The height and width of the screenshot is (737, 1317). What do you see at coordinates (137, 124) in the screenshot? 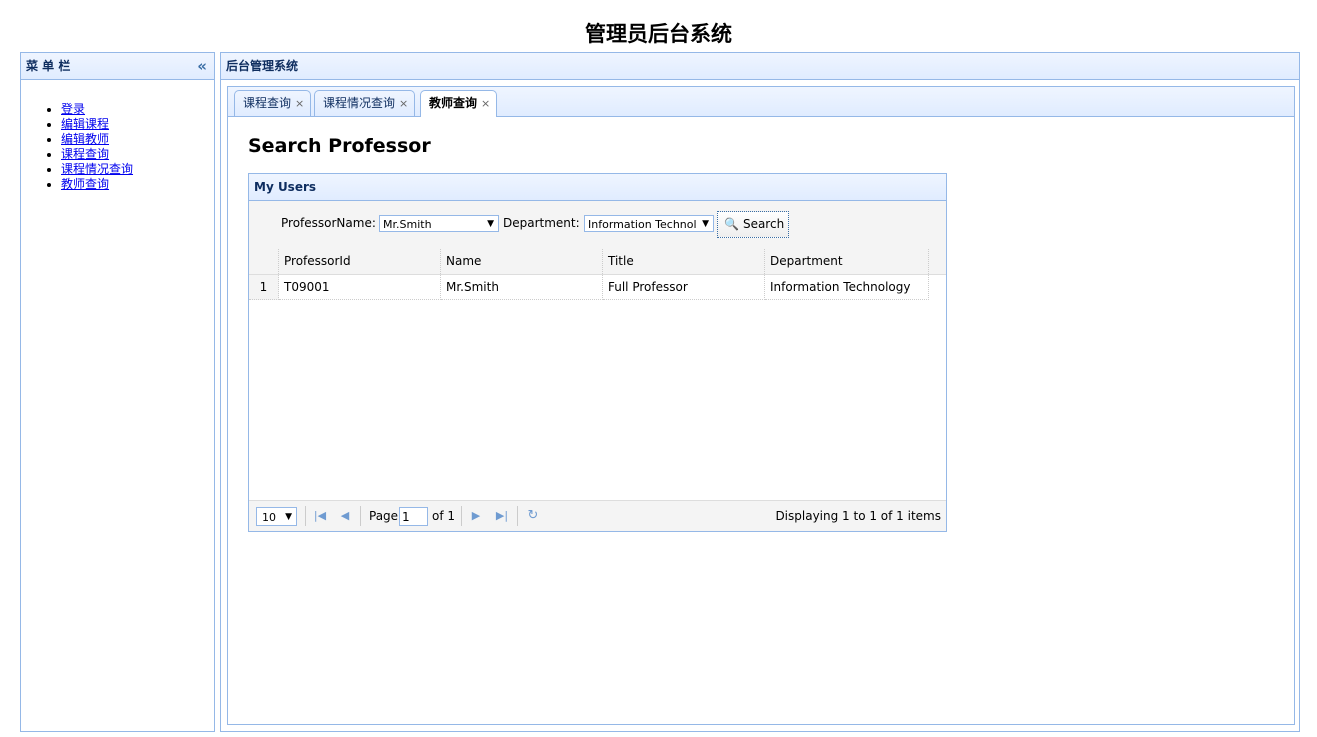
I see `menu-item-edit-course: 编辑课程` at bounding box center [137, 124].